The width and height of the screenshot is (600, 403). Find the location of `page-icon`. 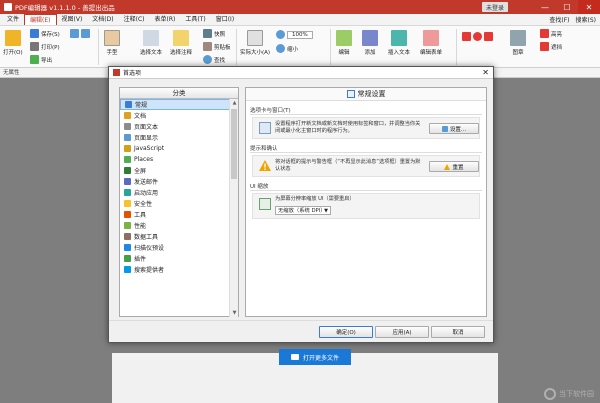

page-icon is located at coordinates (255, 38).